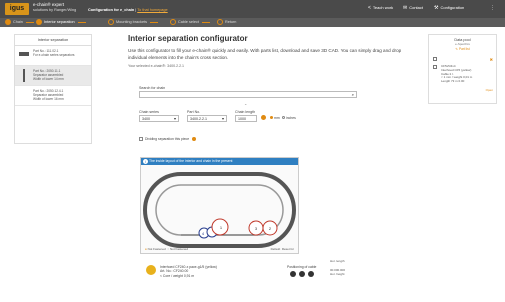 This screenshot has height=302, width=505. I want to click on series-label: Chain series, so click(149, 112).